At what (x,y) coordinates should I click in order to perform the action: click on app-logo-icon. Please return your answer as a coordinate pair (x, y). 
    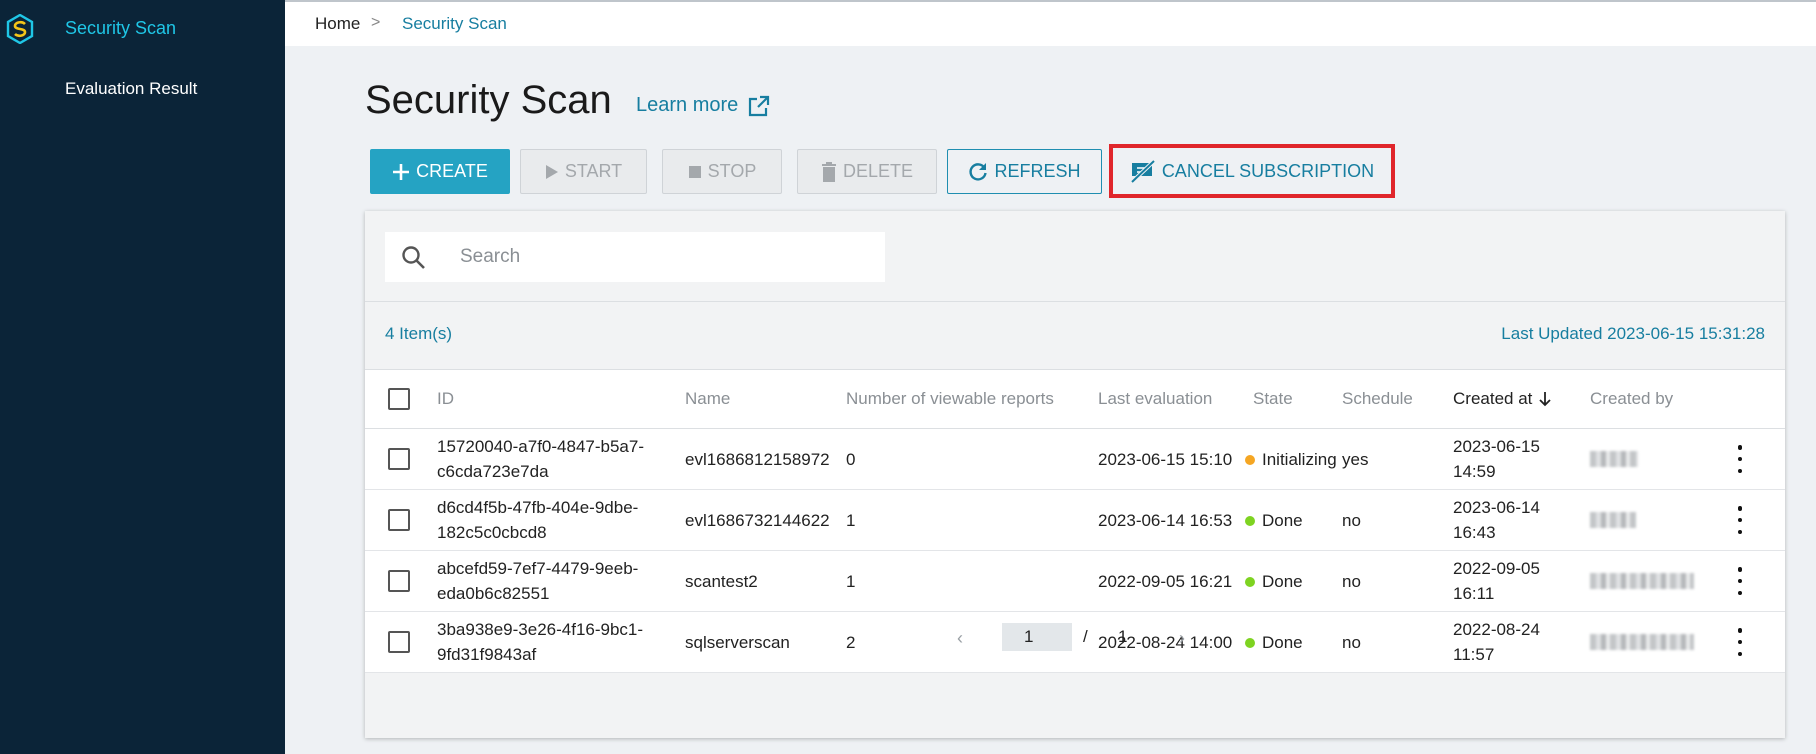
    Looking at the image, I should click on (20, 29).